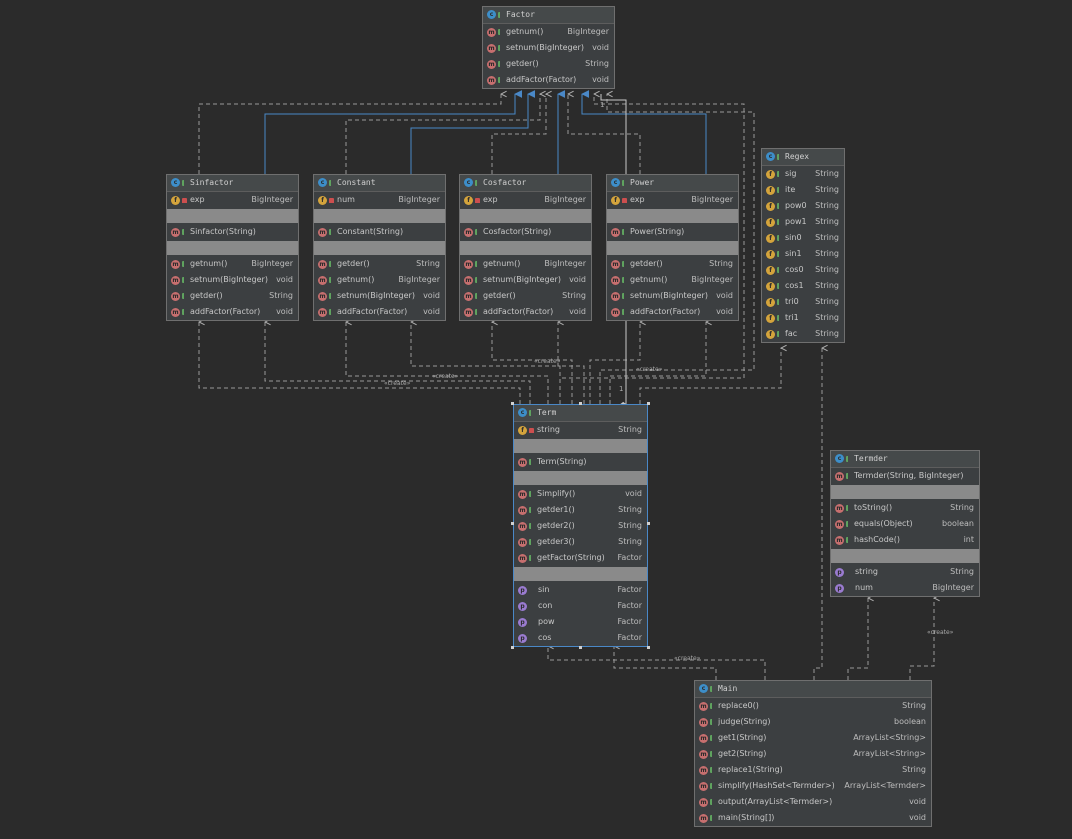 Image resolution: width=1072 pixels, height=839 pixels. What do you see at coordinates (379, 200) in the screenshot?
I see `member-row: f num BigInteger` at bounding box center [379, 200].